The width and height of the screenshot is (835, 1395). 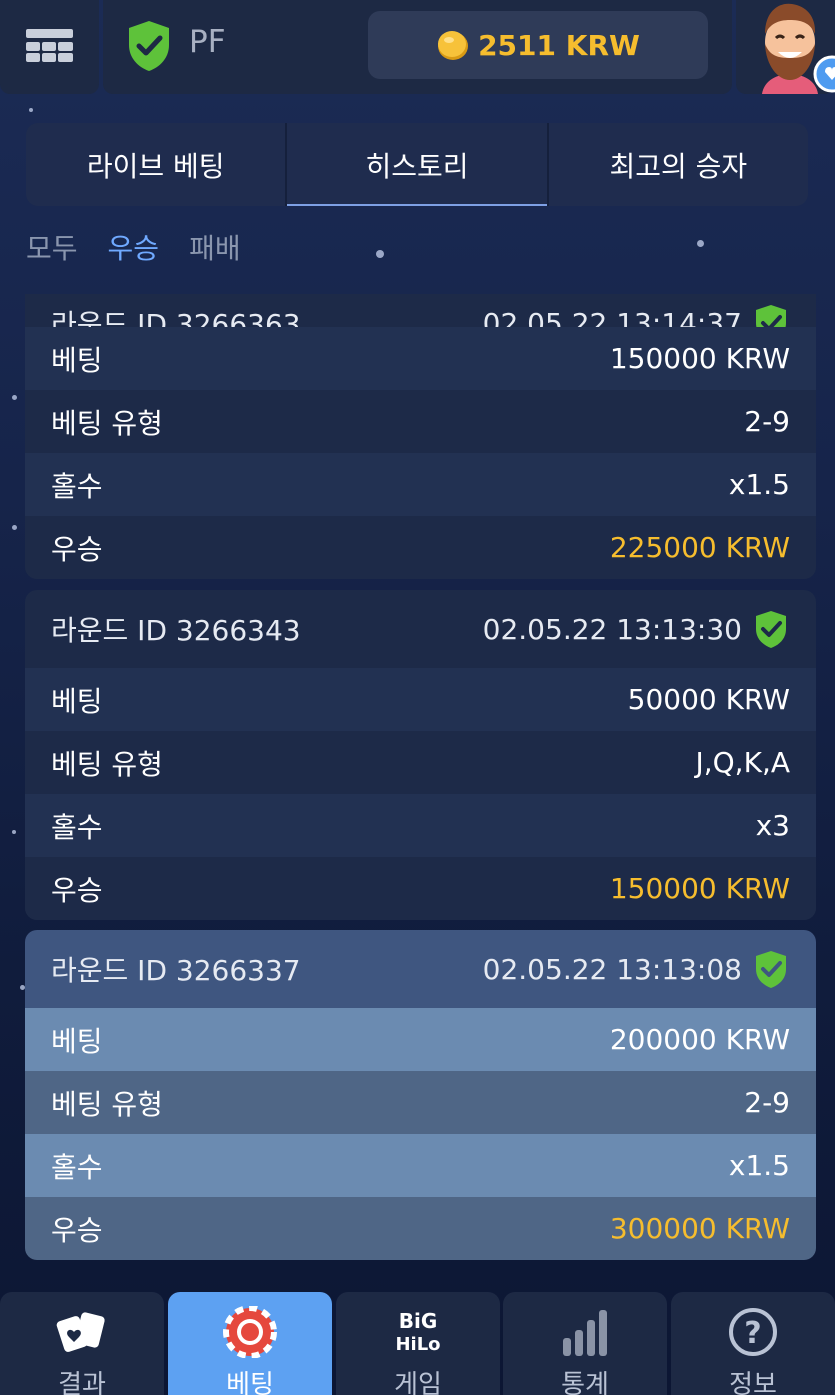 I want to click on pf-label: PF, so click(x=207, y=42).